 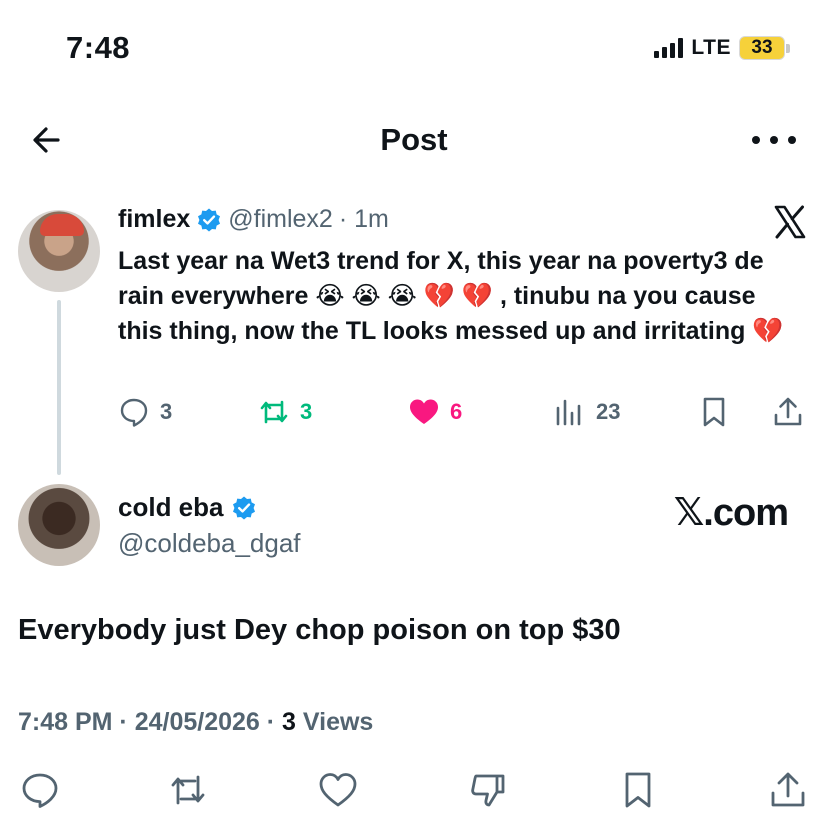 I want to click on battery-icon: 33, so click(x=764, y=48).